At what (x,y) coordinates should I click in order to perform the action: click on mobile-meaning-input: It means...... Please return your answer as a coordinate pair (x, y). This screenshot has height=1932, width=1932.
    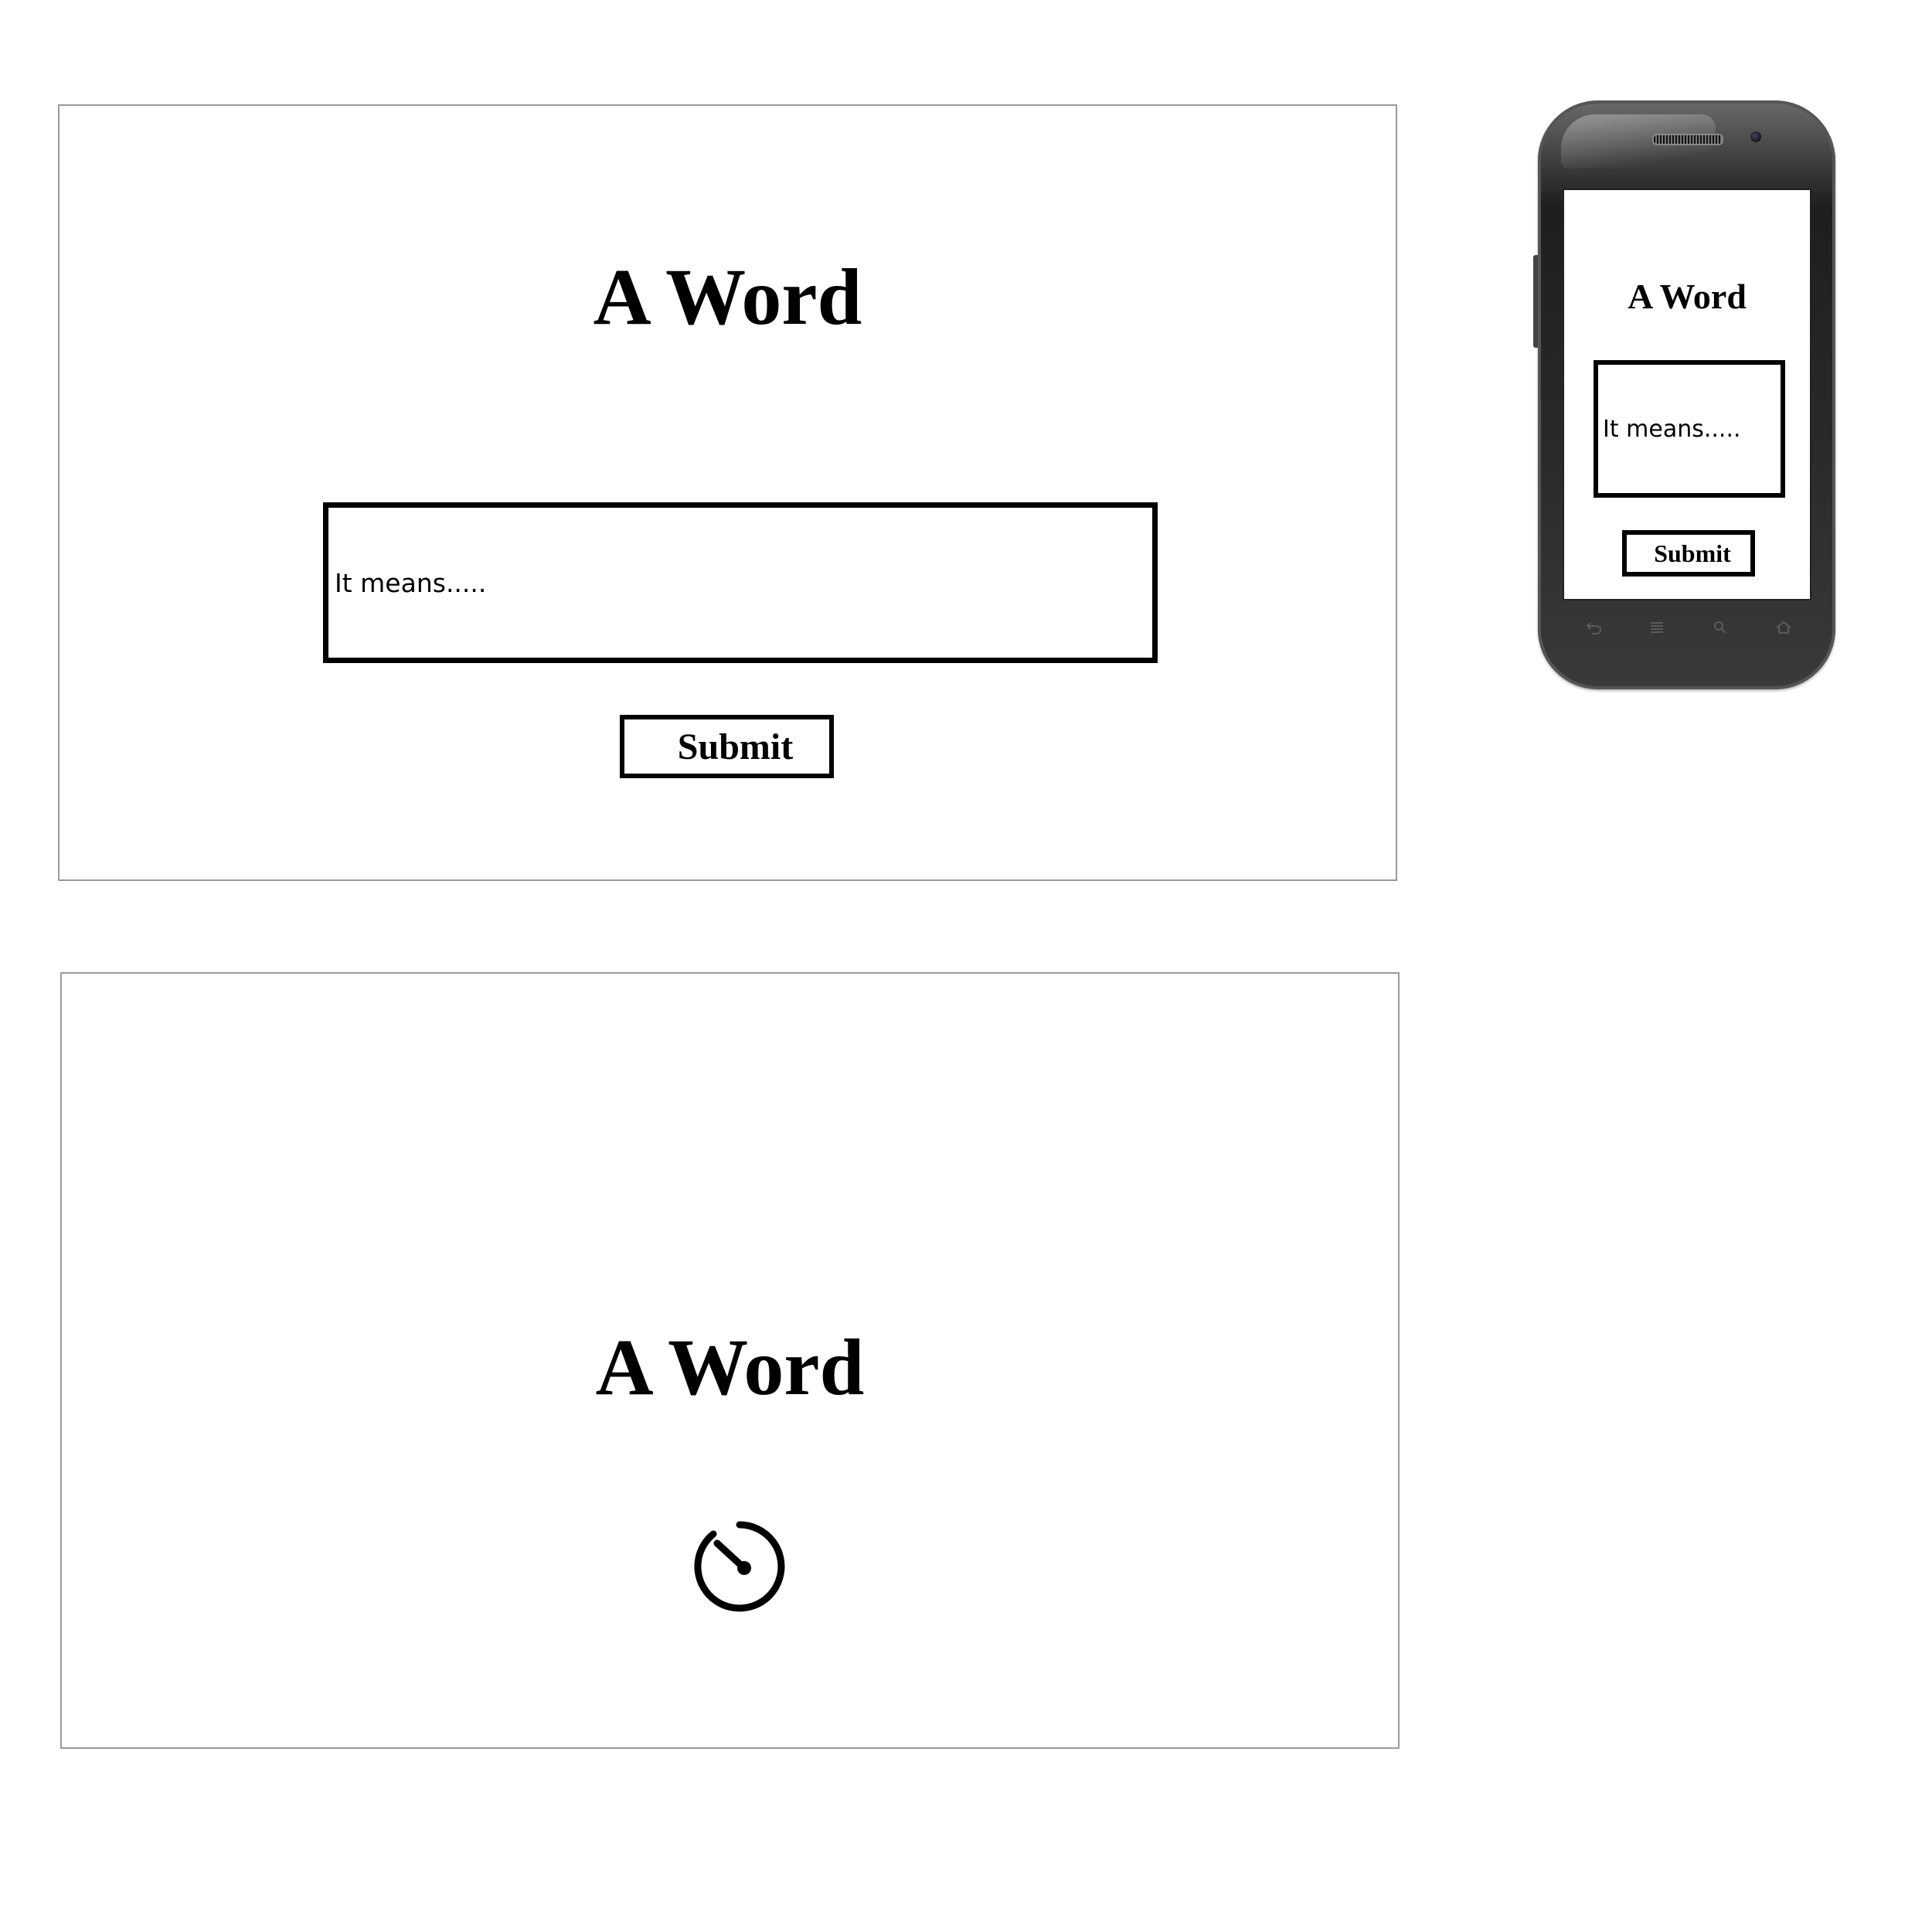
    Looking at the image, I should click on (1689, 429).